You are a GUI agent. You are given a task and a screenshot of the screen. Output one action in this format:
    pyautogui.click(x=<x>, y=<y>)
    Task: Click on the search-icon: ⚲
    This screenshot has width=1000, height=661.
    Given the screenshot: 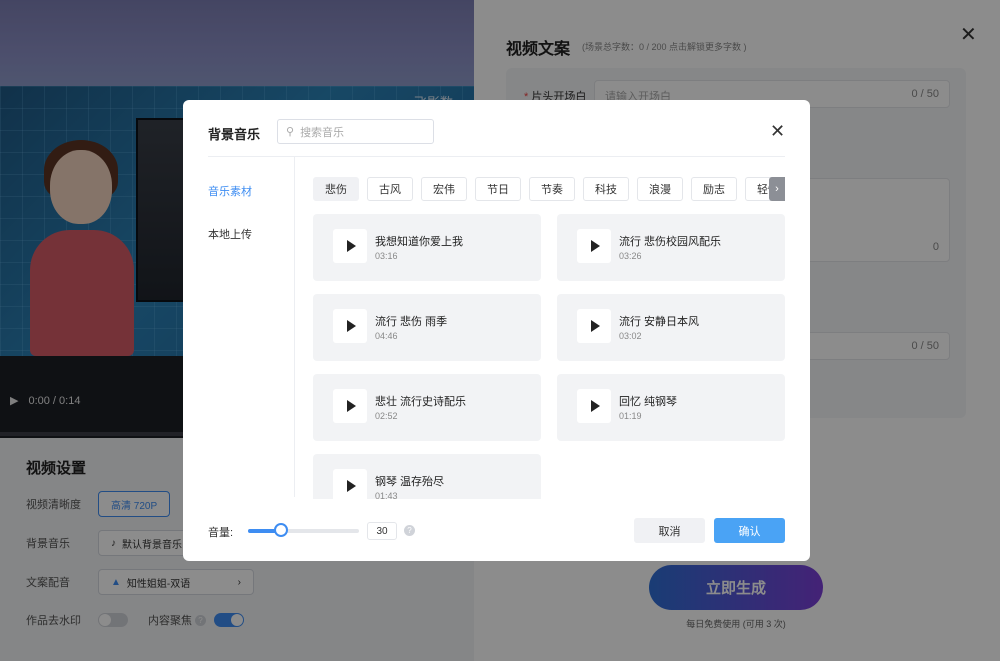 What is the action you would take?
    pyautogui.click(x=290, y=132)
    